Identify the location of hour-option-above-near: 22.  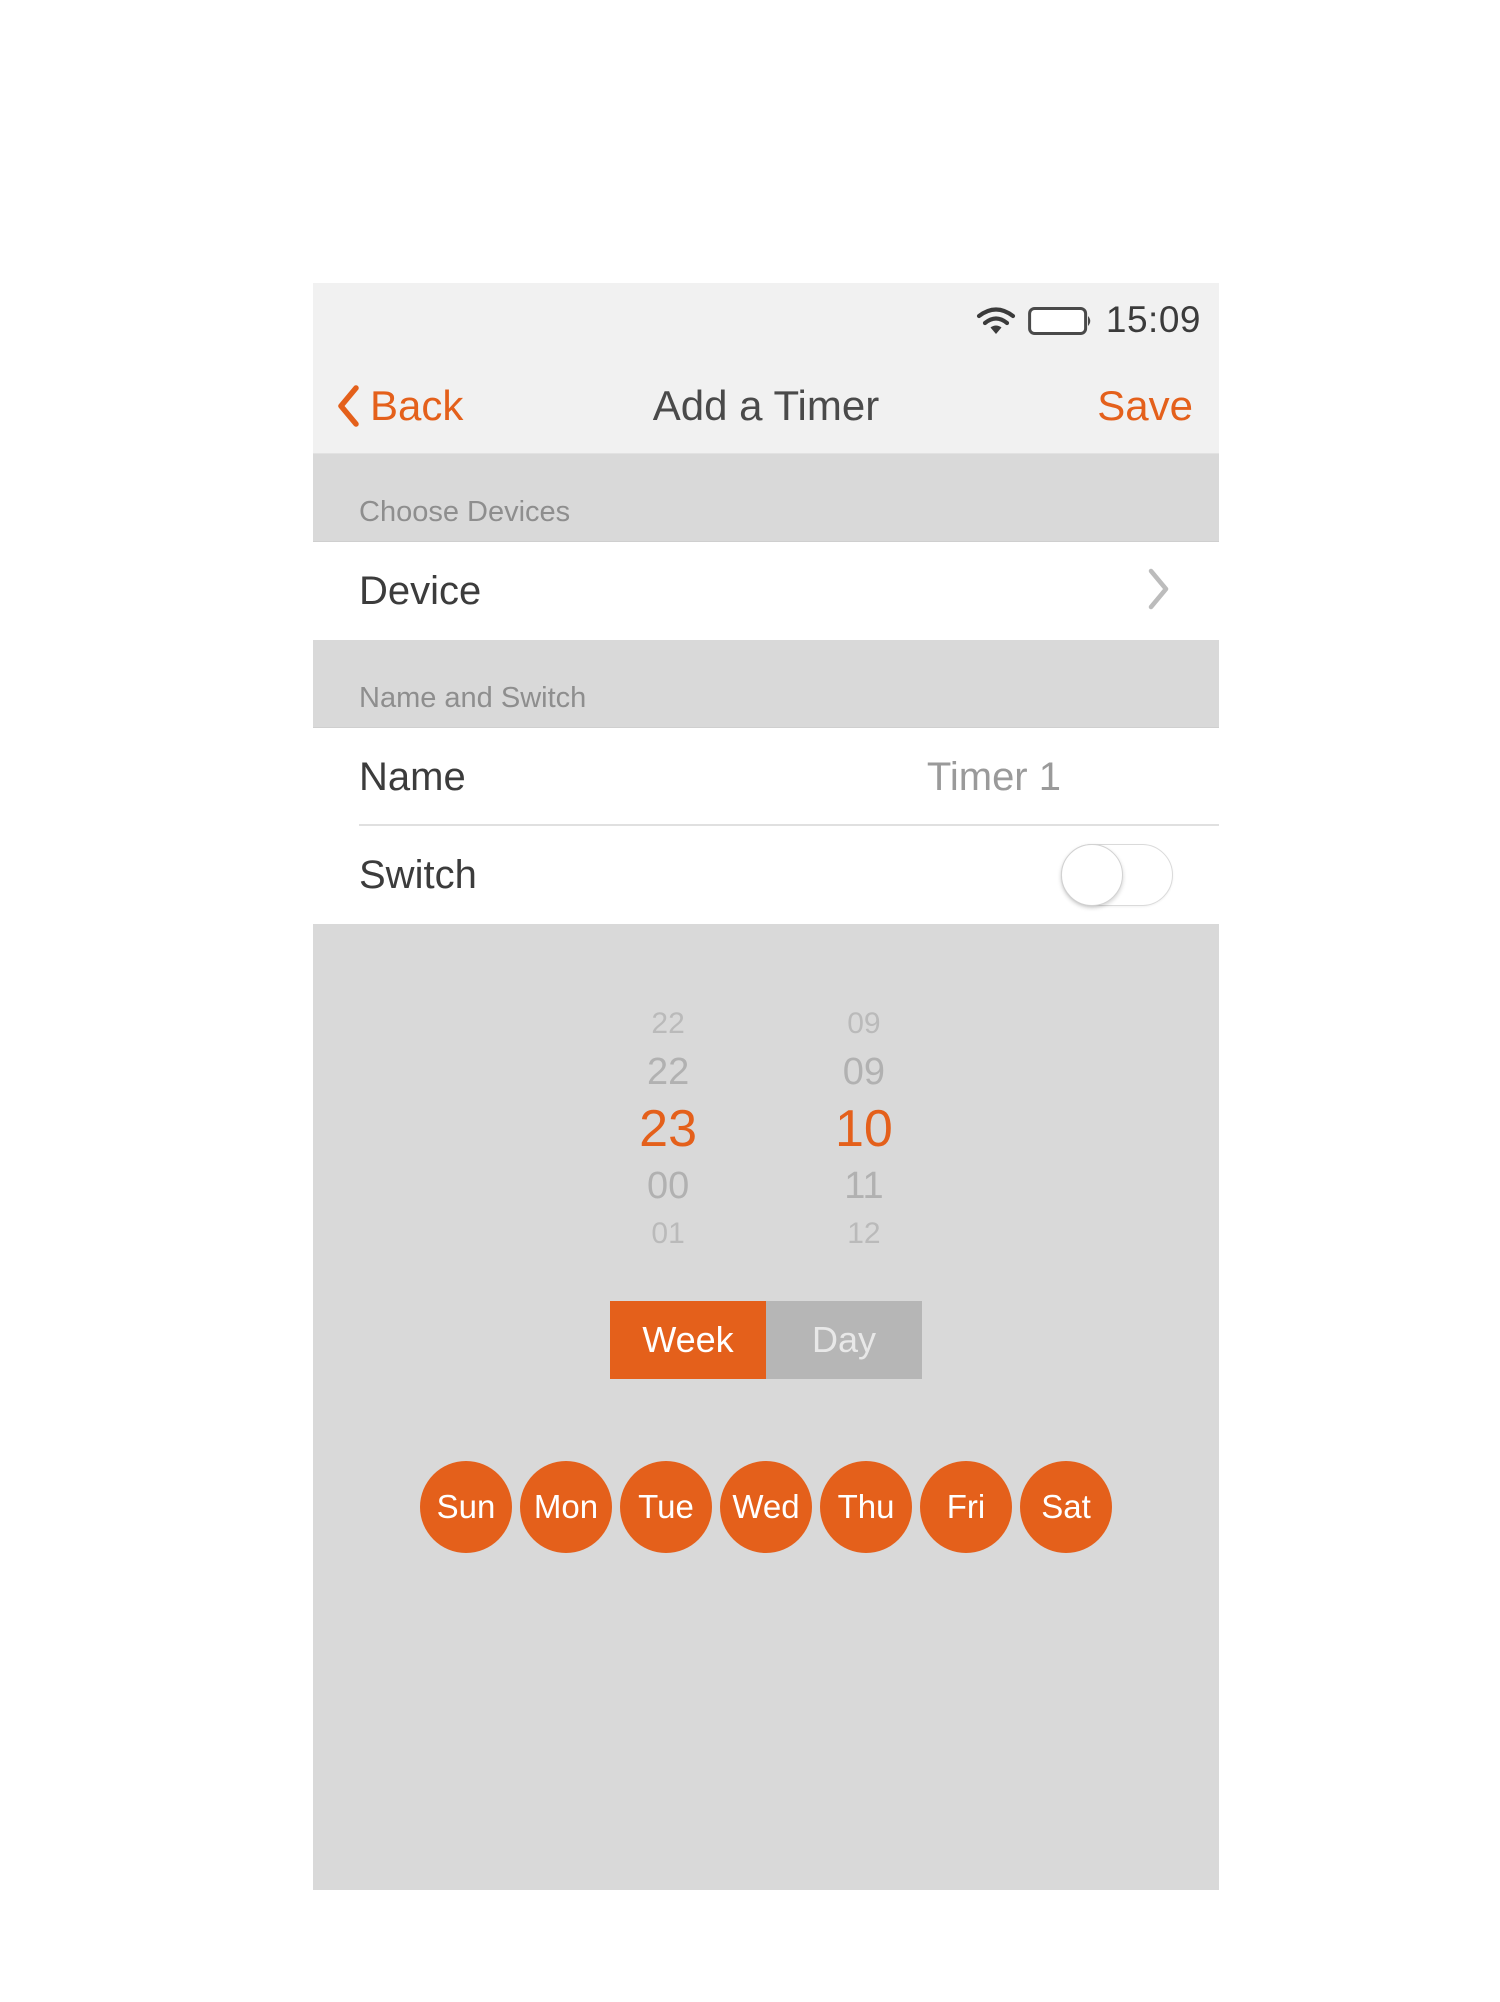
(668, 1072).